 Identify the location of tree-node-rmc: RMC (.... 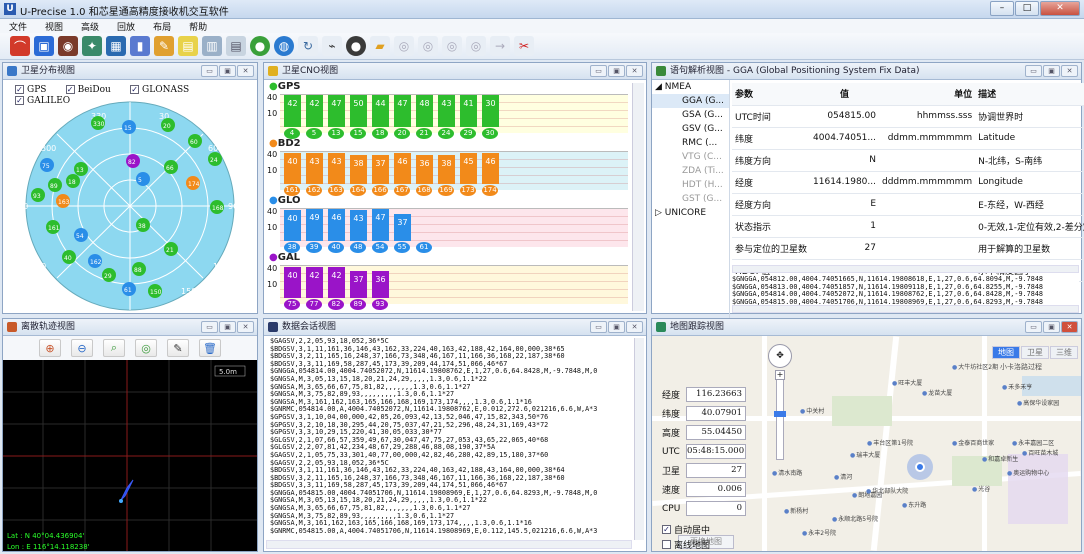
(690, 143).